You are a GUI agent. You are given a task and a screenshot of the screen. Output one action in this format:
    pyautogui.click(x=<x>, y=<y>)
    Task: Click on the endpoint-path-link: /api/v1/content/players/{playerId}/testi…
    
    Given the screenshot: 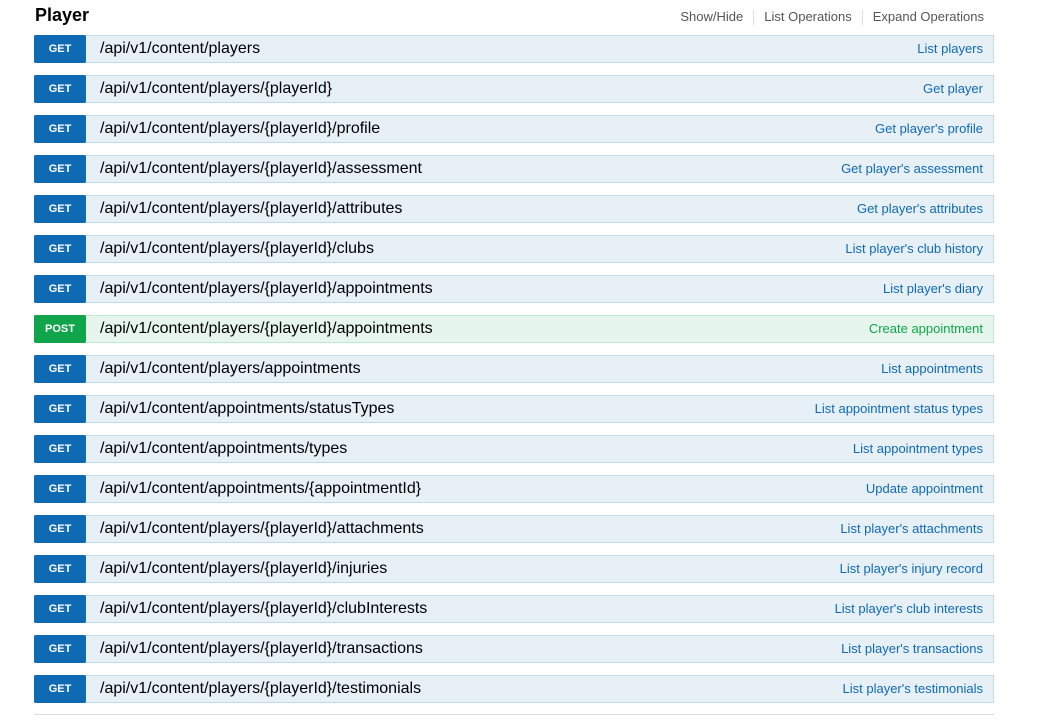 What is the action you would take?
    pyautogui.click(x=260, y=689)
    